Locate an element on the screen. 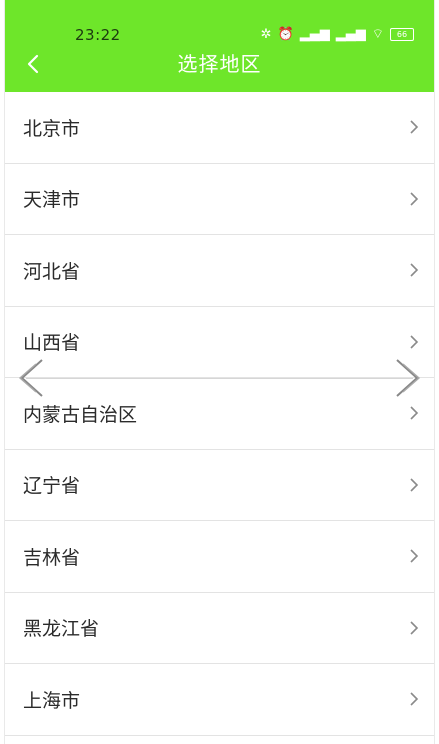 Image resolution: width=439 pixels, height=744 pixels. carousel-next-button is located at coordinates (408, 378).